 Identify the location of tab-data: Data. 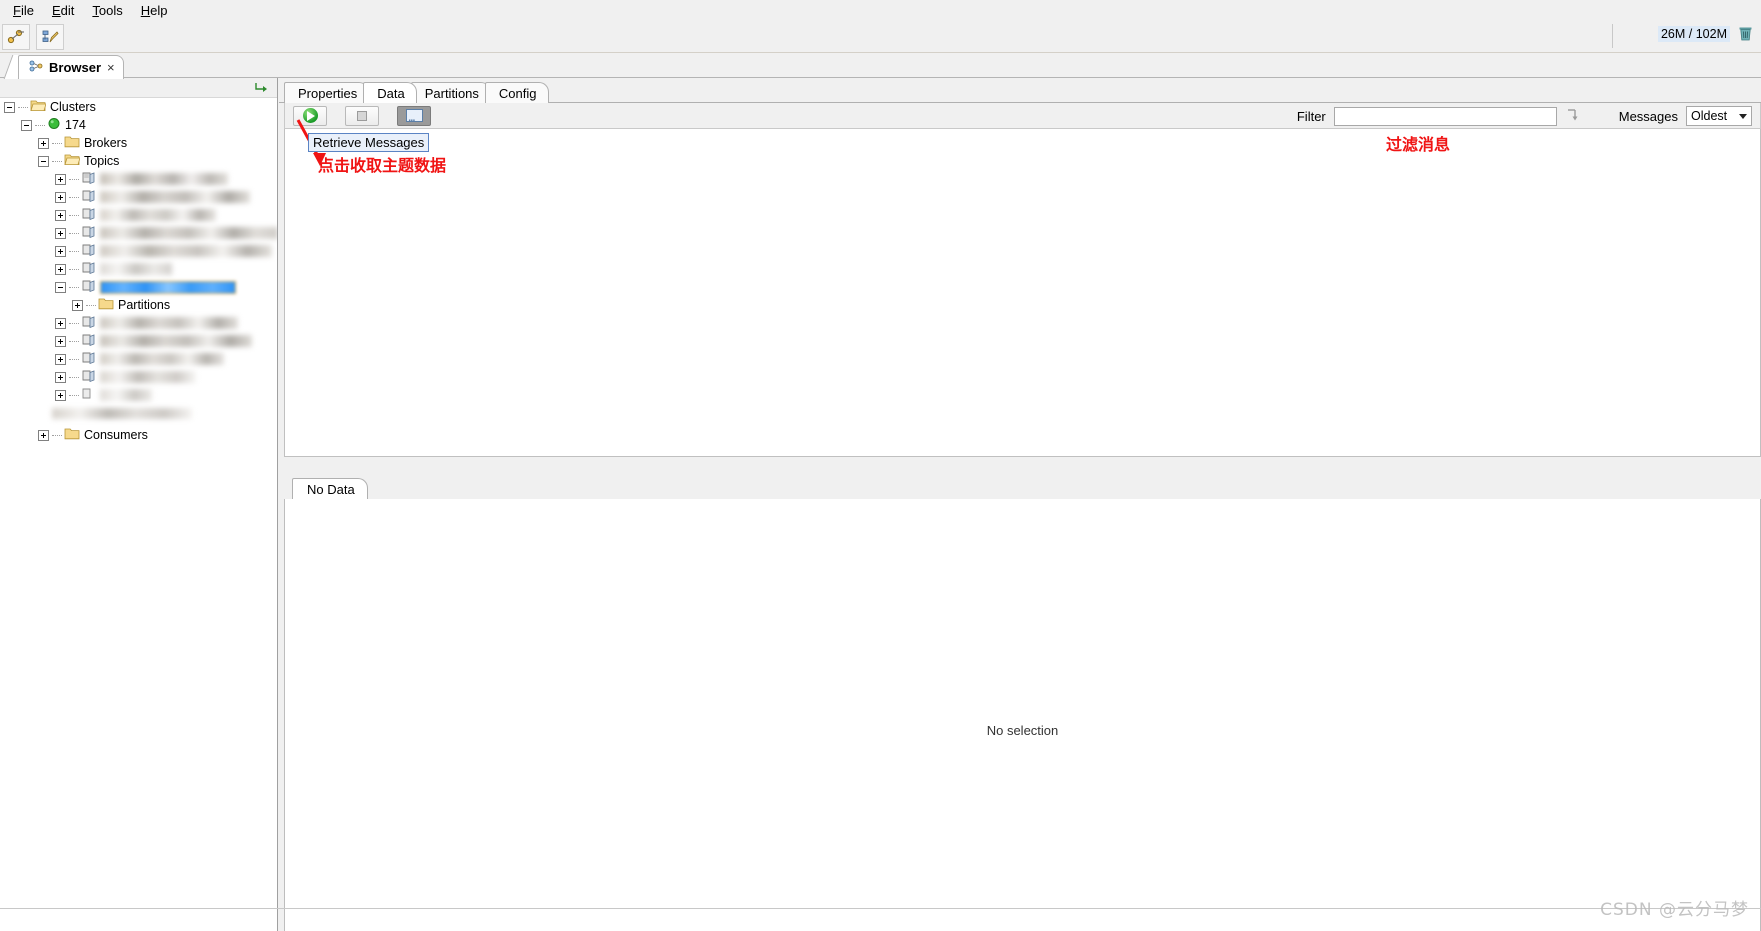
(390, 92).